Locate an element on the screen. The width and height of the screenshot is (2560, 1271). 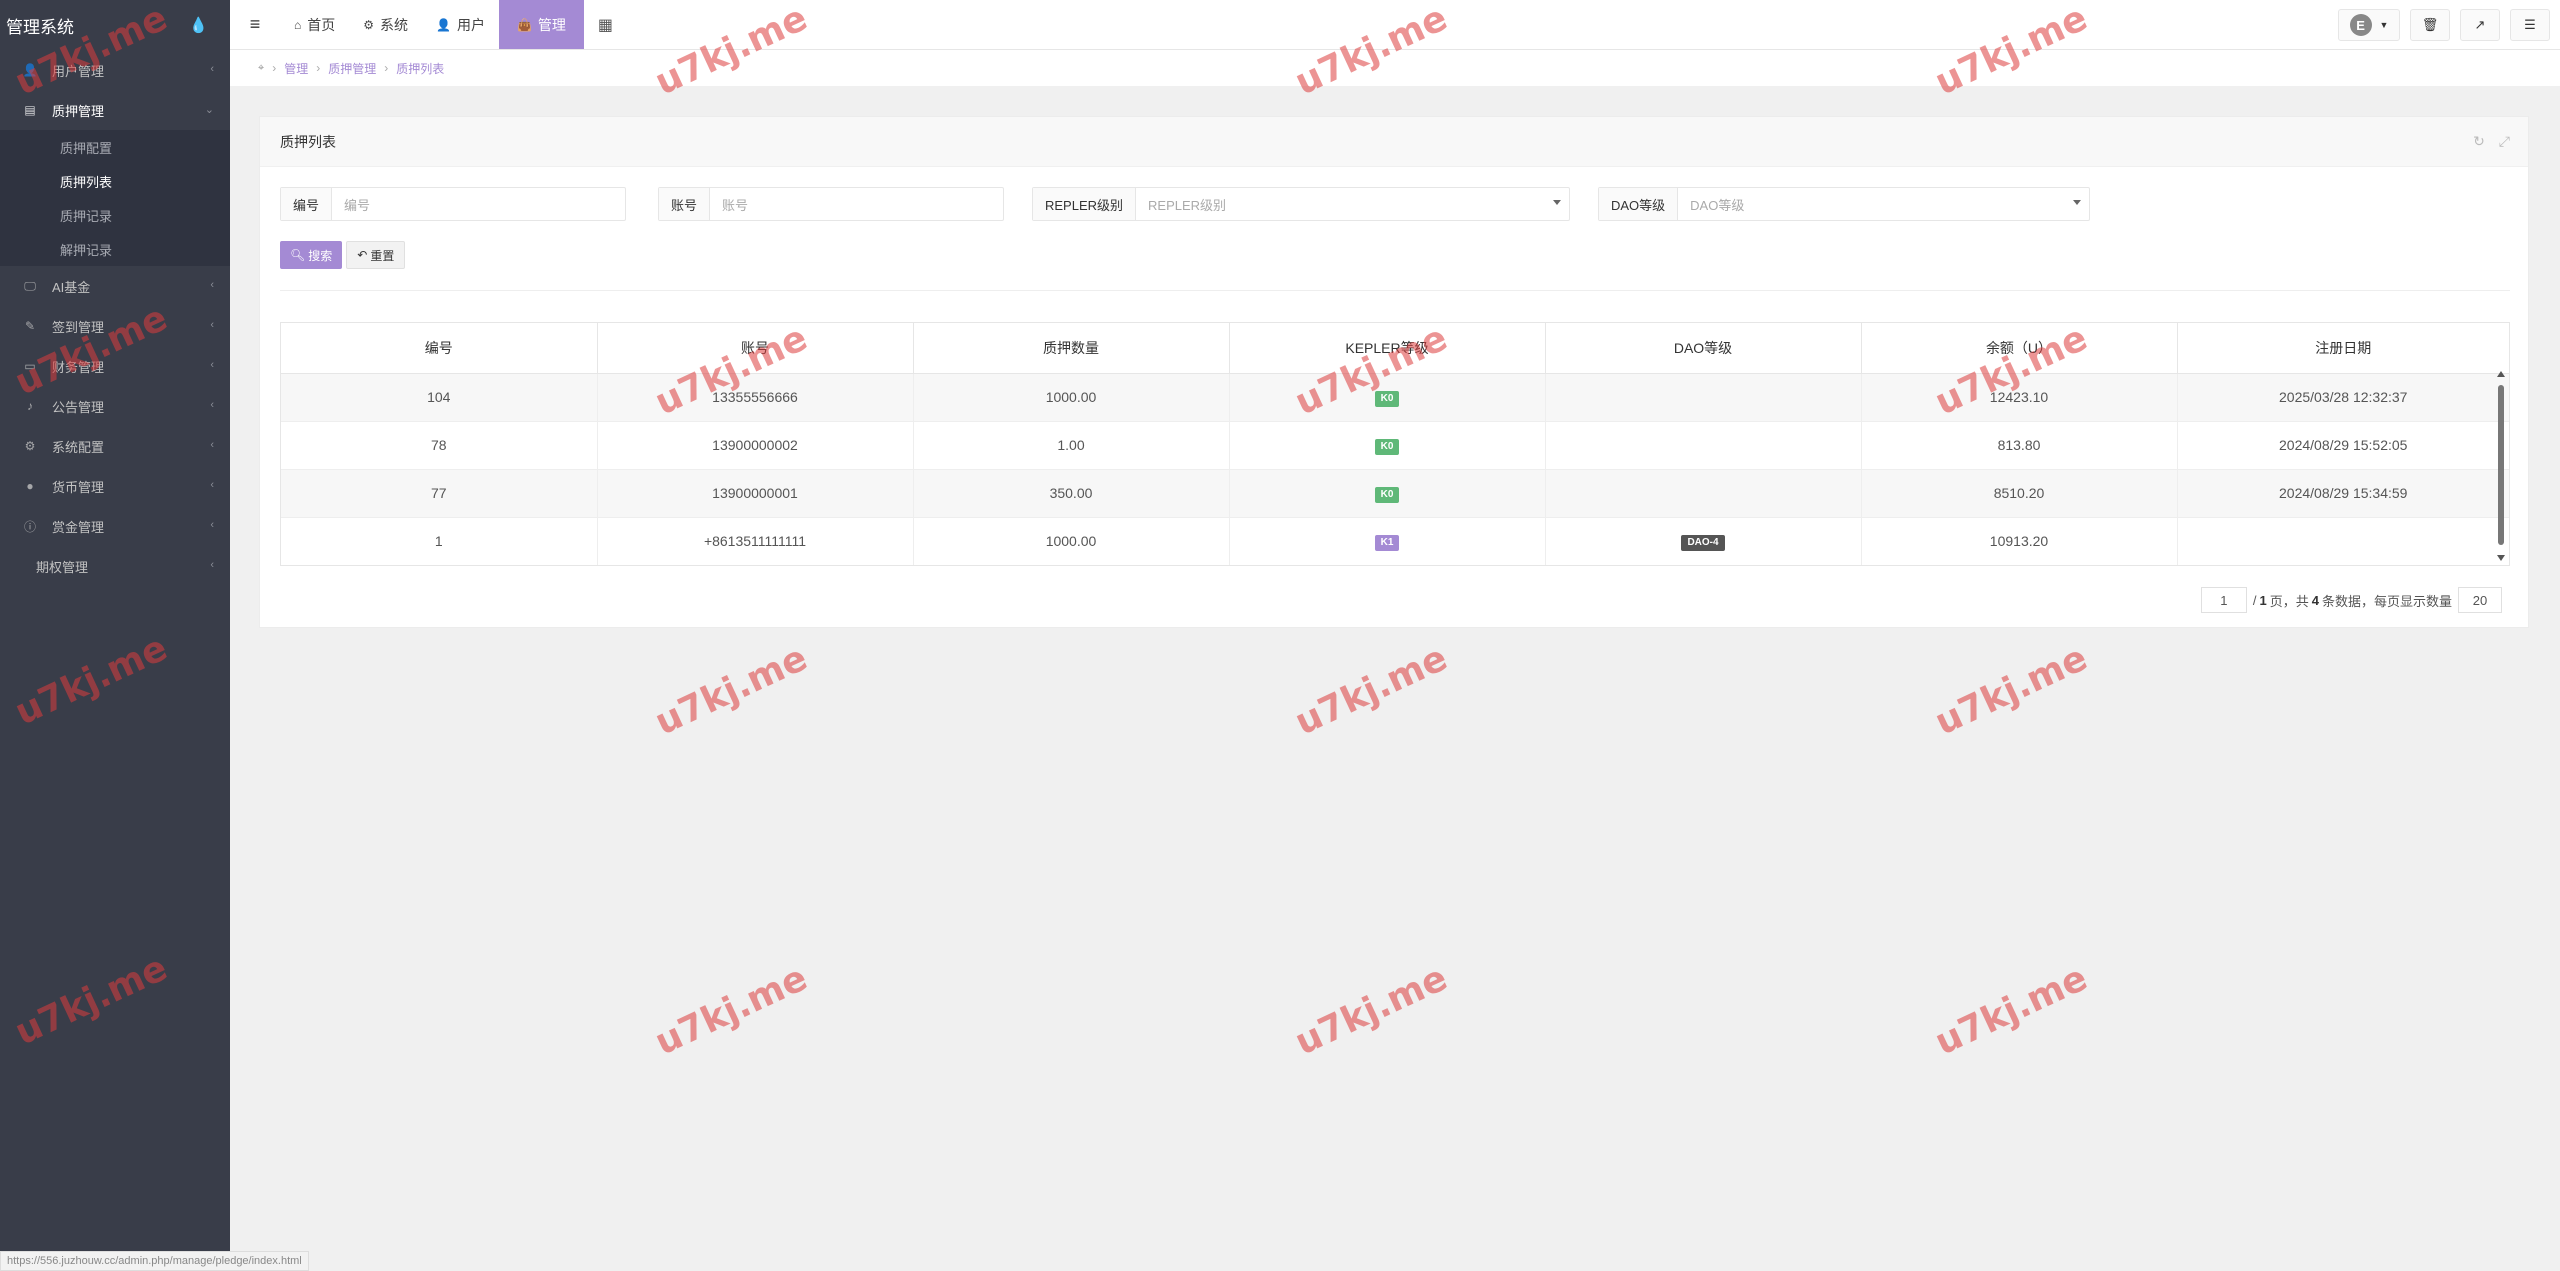
cell-account: +8613511111111 is located at coordinates (755, 541).